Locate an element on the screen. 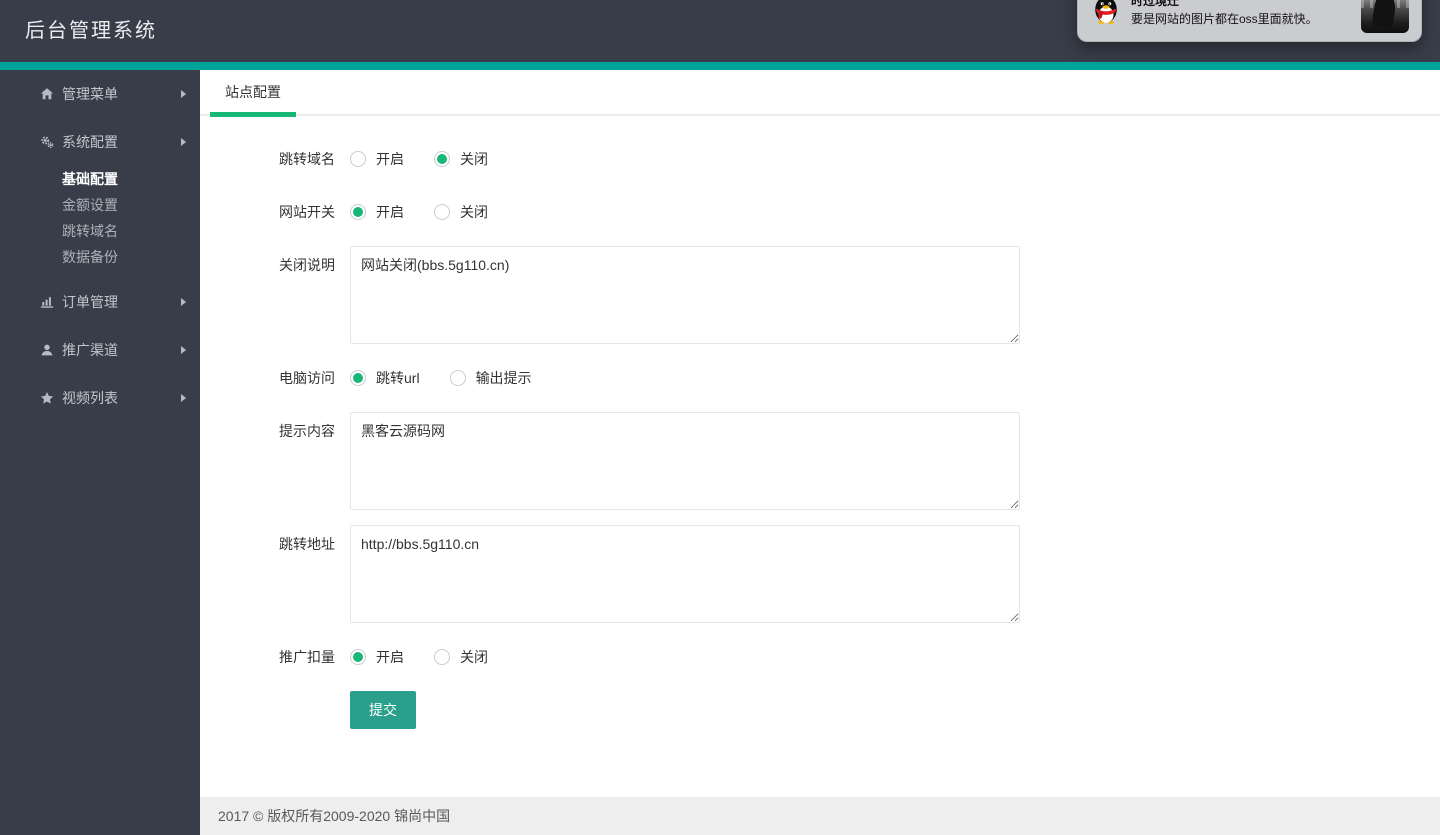 Image resolution: width=1440 pixels, height=835 pixels. form-item-promo-deduction: 推广扣量 开启 关闭 is located at coordinates (832, 657).